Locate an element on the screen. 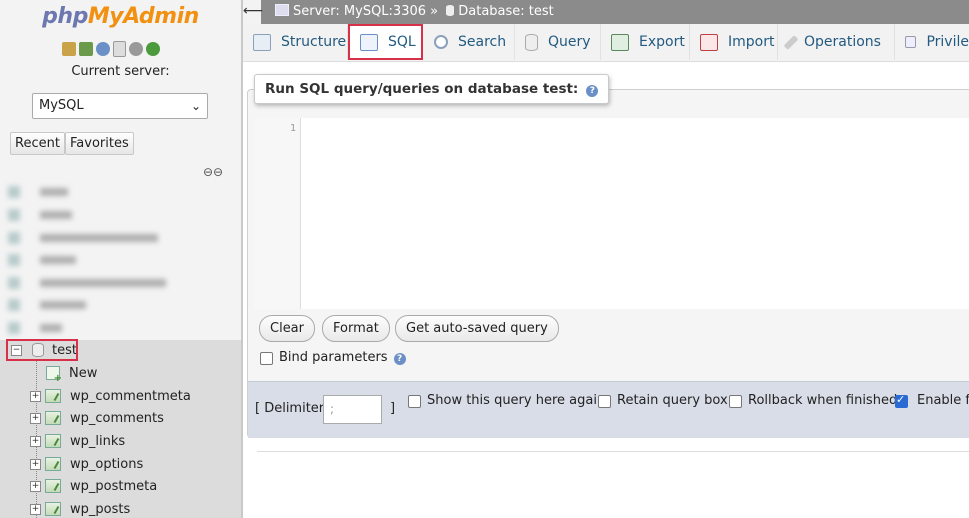 This screenshot has height=518, width=969. tree-item-table: + wp_links is located at coordinates (77, 441).